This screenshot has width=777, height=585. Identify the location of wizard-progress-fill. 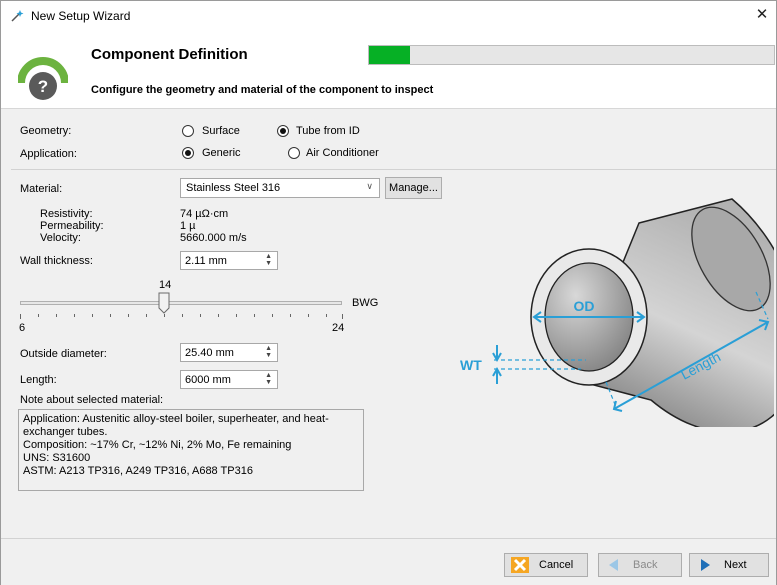
(389, 55).